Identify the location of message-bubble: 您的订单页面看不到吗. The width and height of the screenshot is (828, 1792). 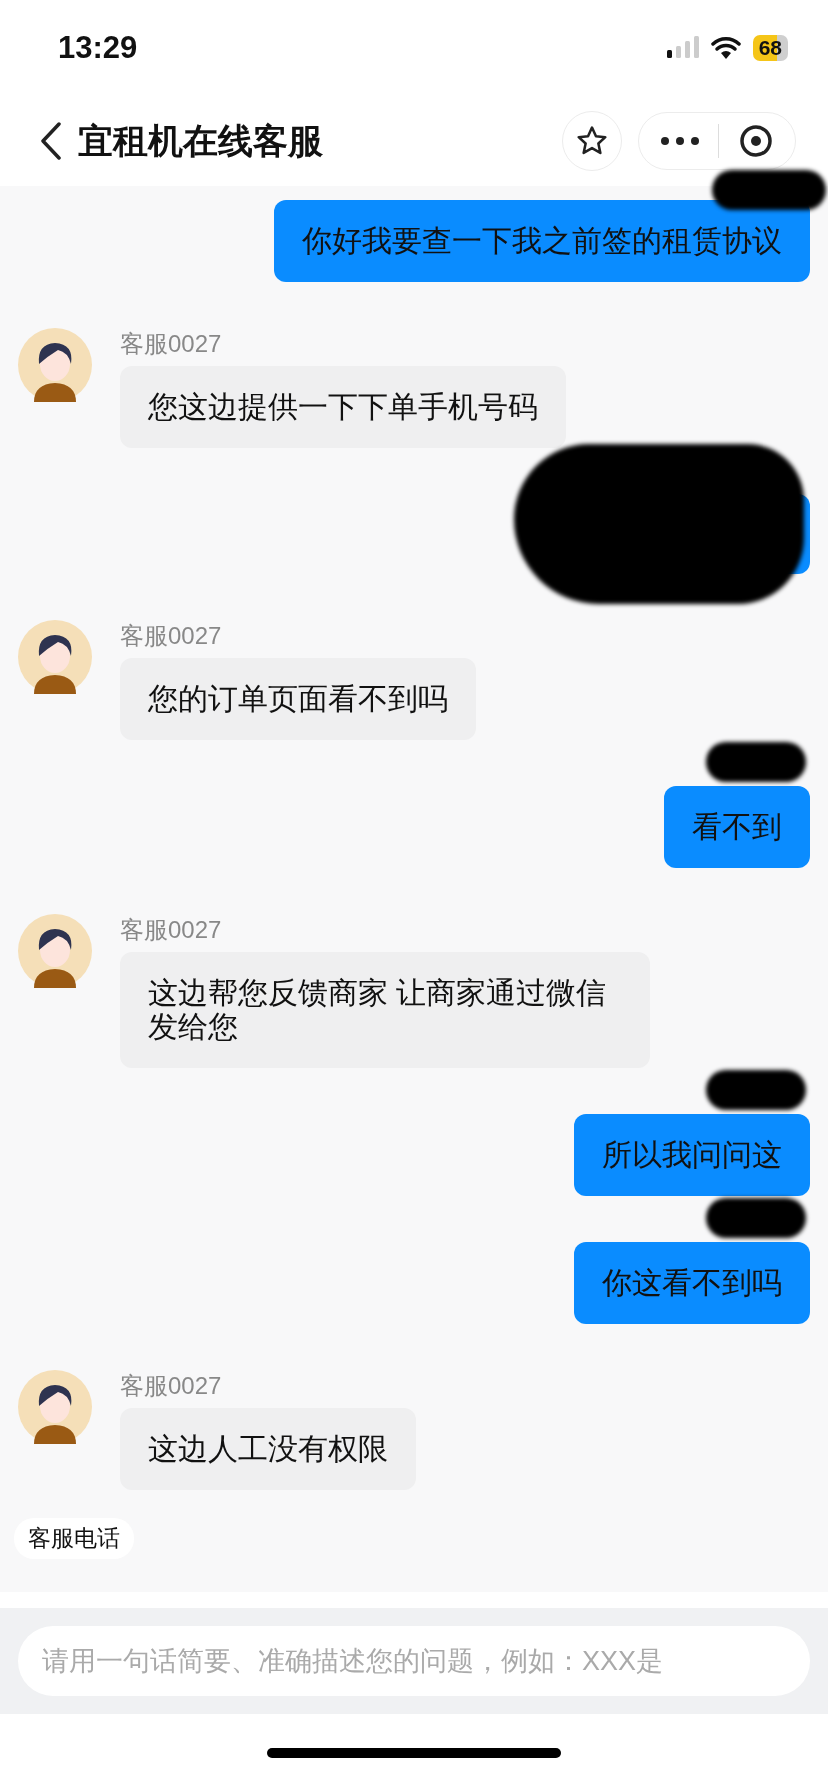
(298, 699).